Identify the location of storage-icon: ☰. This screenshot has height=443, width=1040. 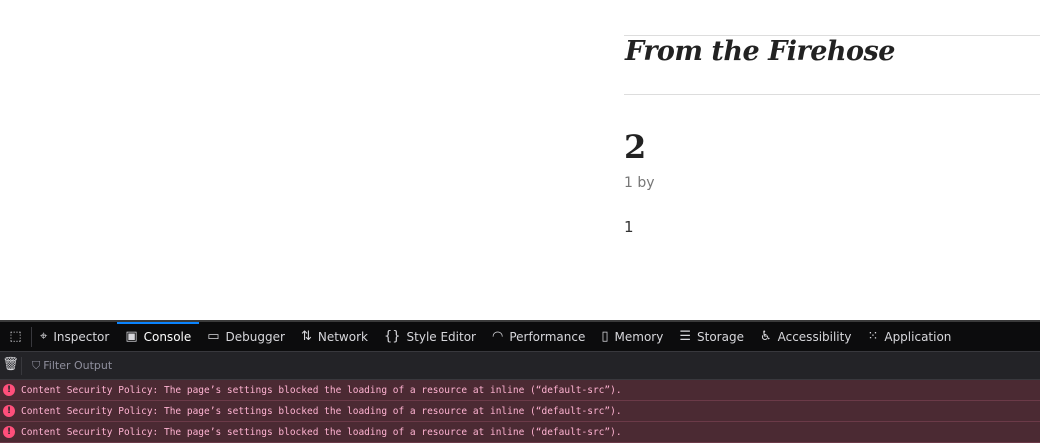
(685, 336).